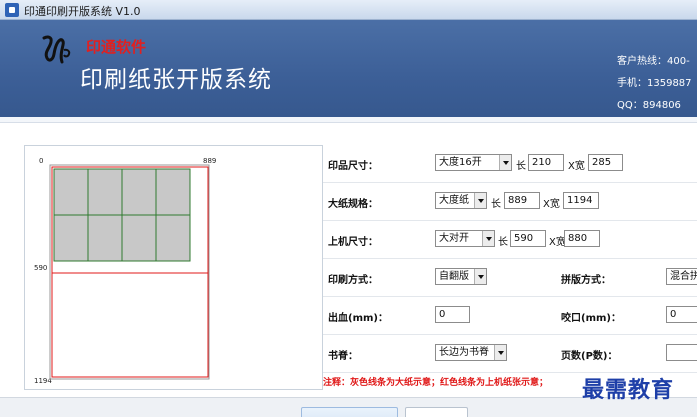 Image resolution: width=697 pixels, height=417 pixels. I want to click on spine-value: 长边为书脊, so click(464, 352).